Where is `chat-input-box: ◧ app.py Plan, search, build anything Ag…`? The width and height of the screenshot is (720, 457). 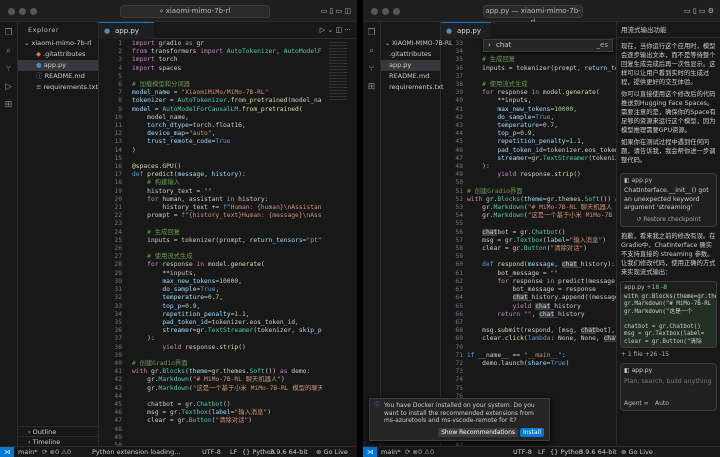
chat-input-box: ◧ app.py Plan, search, build anything Ag… is located at coordinates (668, 387).